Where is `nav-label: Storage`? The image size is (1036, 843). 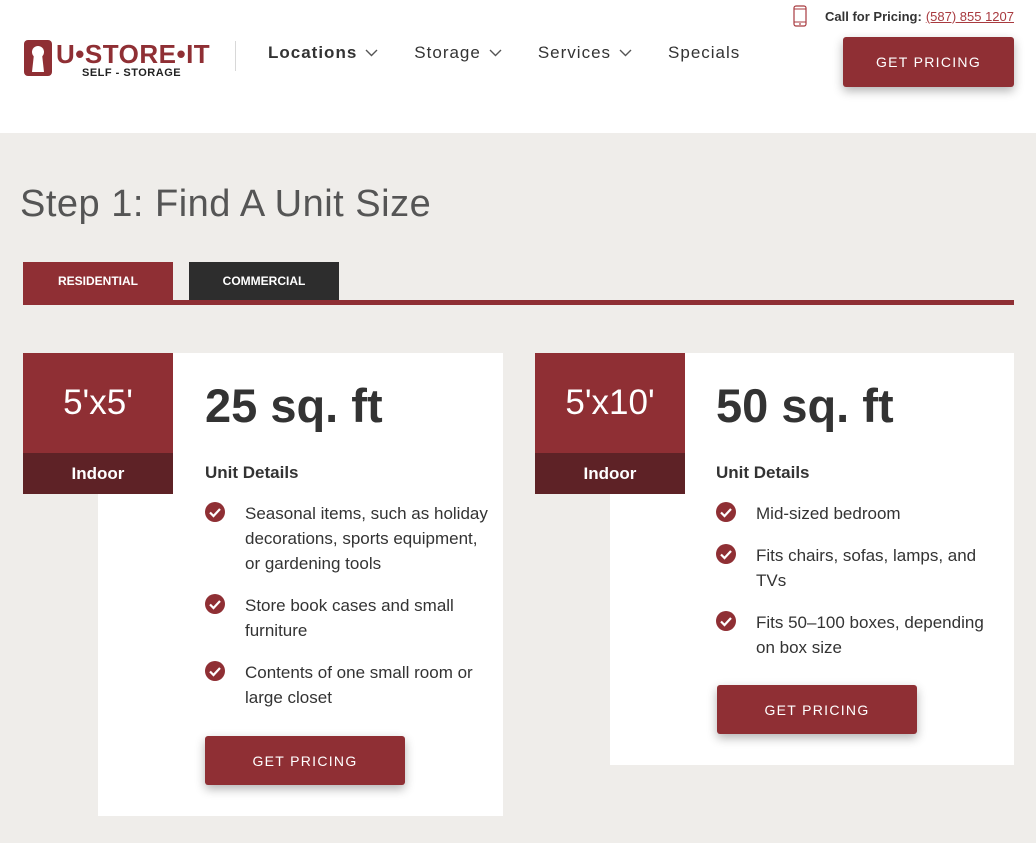
nav-label: Storage is located at coordinates (447, 52).